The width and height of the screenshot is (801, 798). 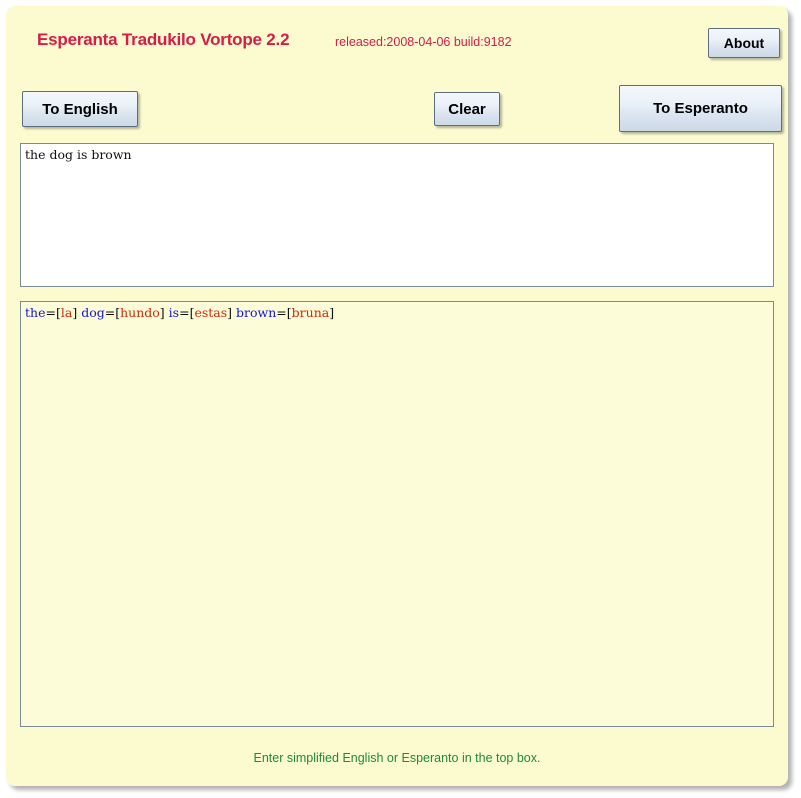 What do you see at coordinates (332, 312) in the screenshot?
I see `token-close-bracket: ]` at bounding box center [332, 312].